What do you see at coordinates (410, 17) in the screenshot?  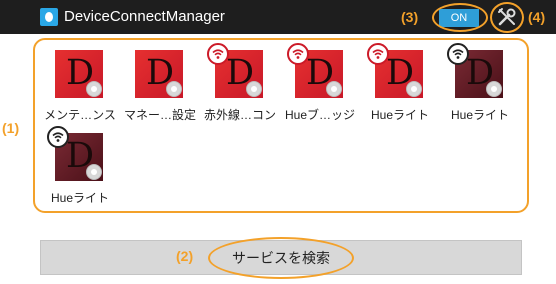 I see `annotation-3: (3)` at bounding box center [410, 17].